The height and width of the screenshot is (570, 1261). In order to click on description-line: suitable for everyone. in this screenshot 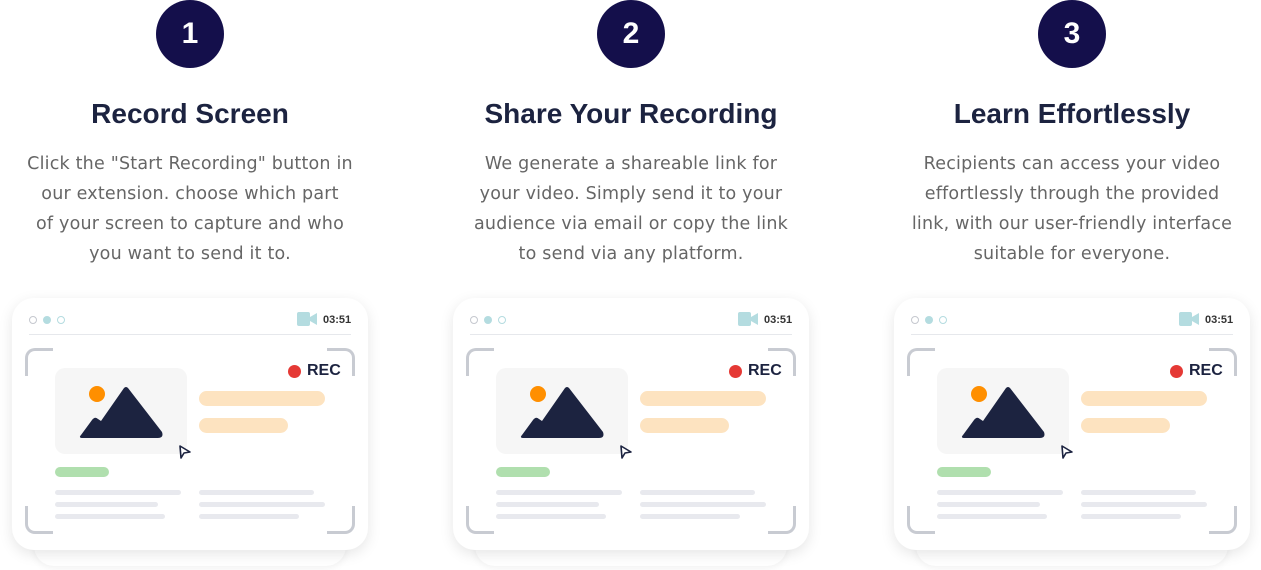, I will do `click(1072, 254)`.